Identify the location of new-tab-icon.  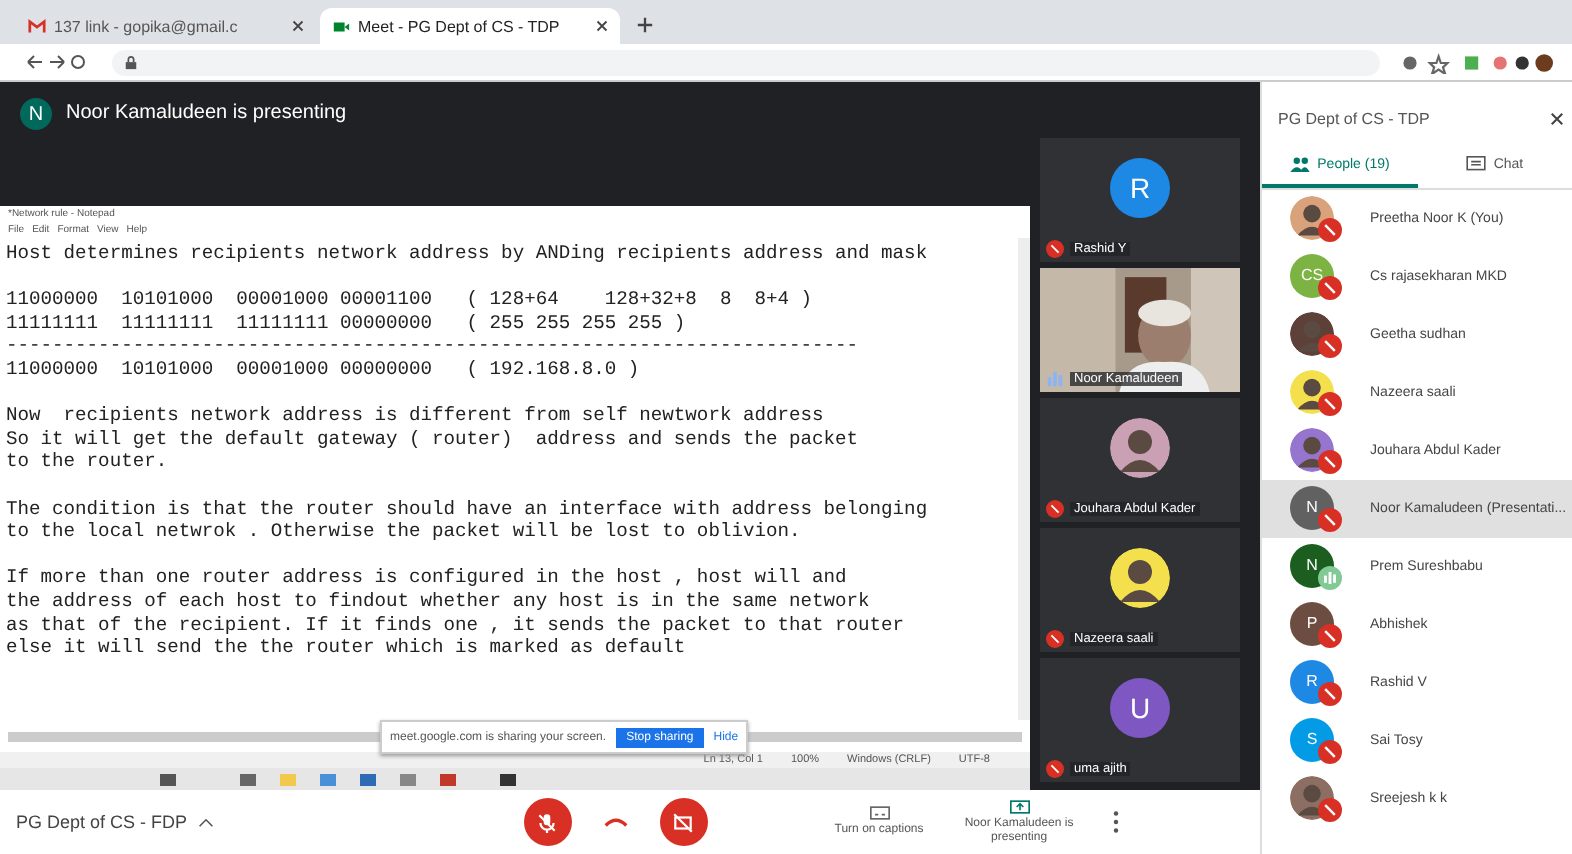
(645, 25).